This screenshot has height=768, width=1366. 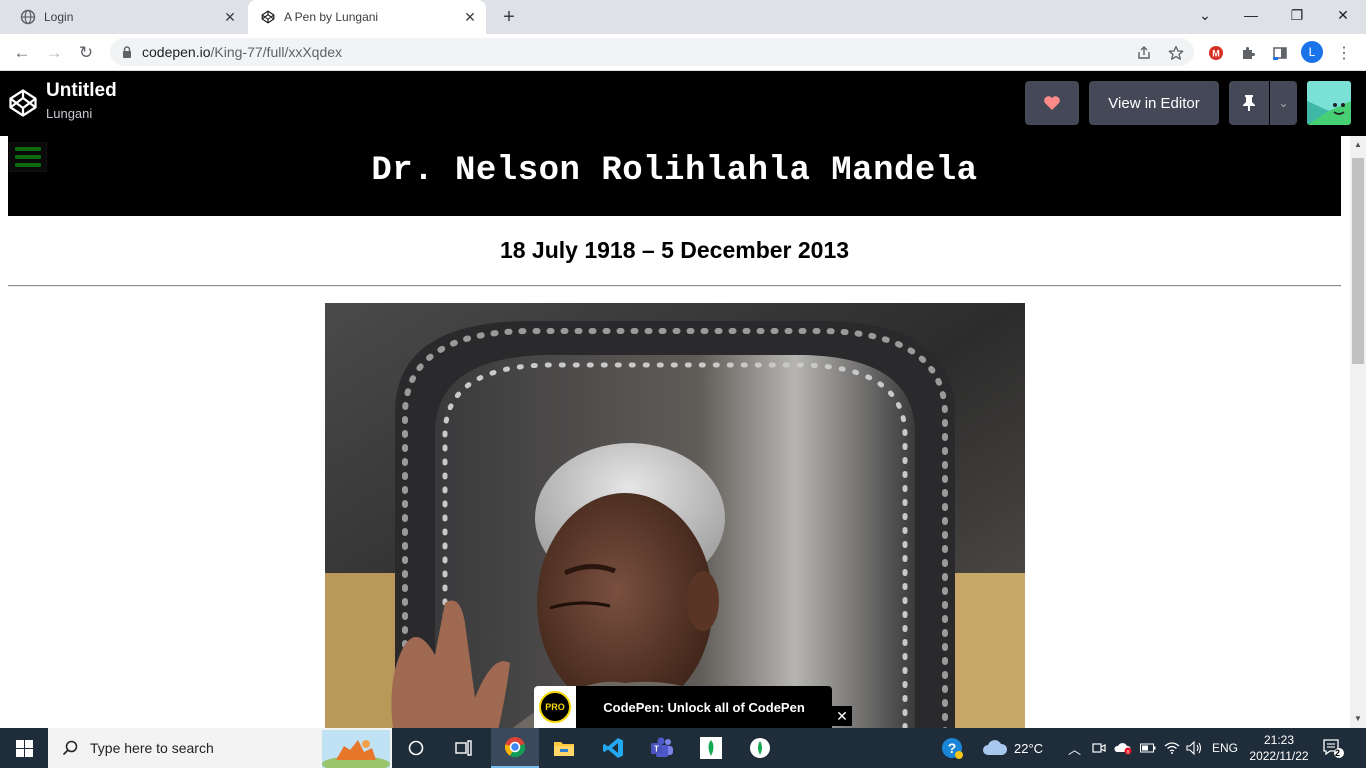 I want to click on cortana-icon, so click(x=416, y=748).